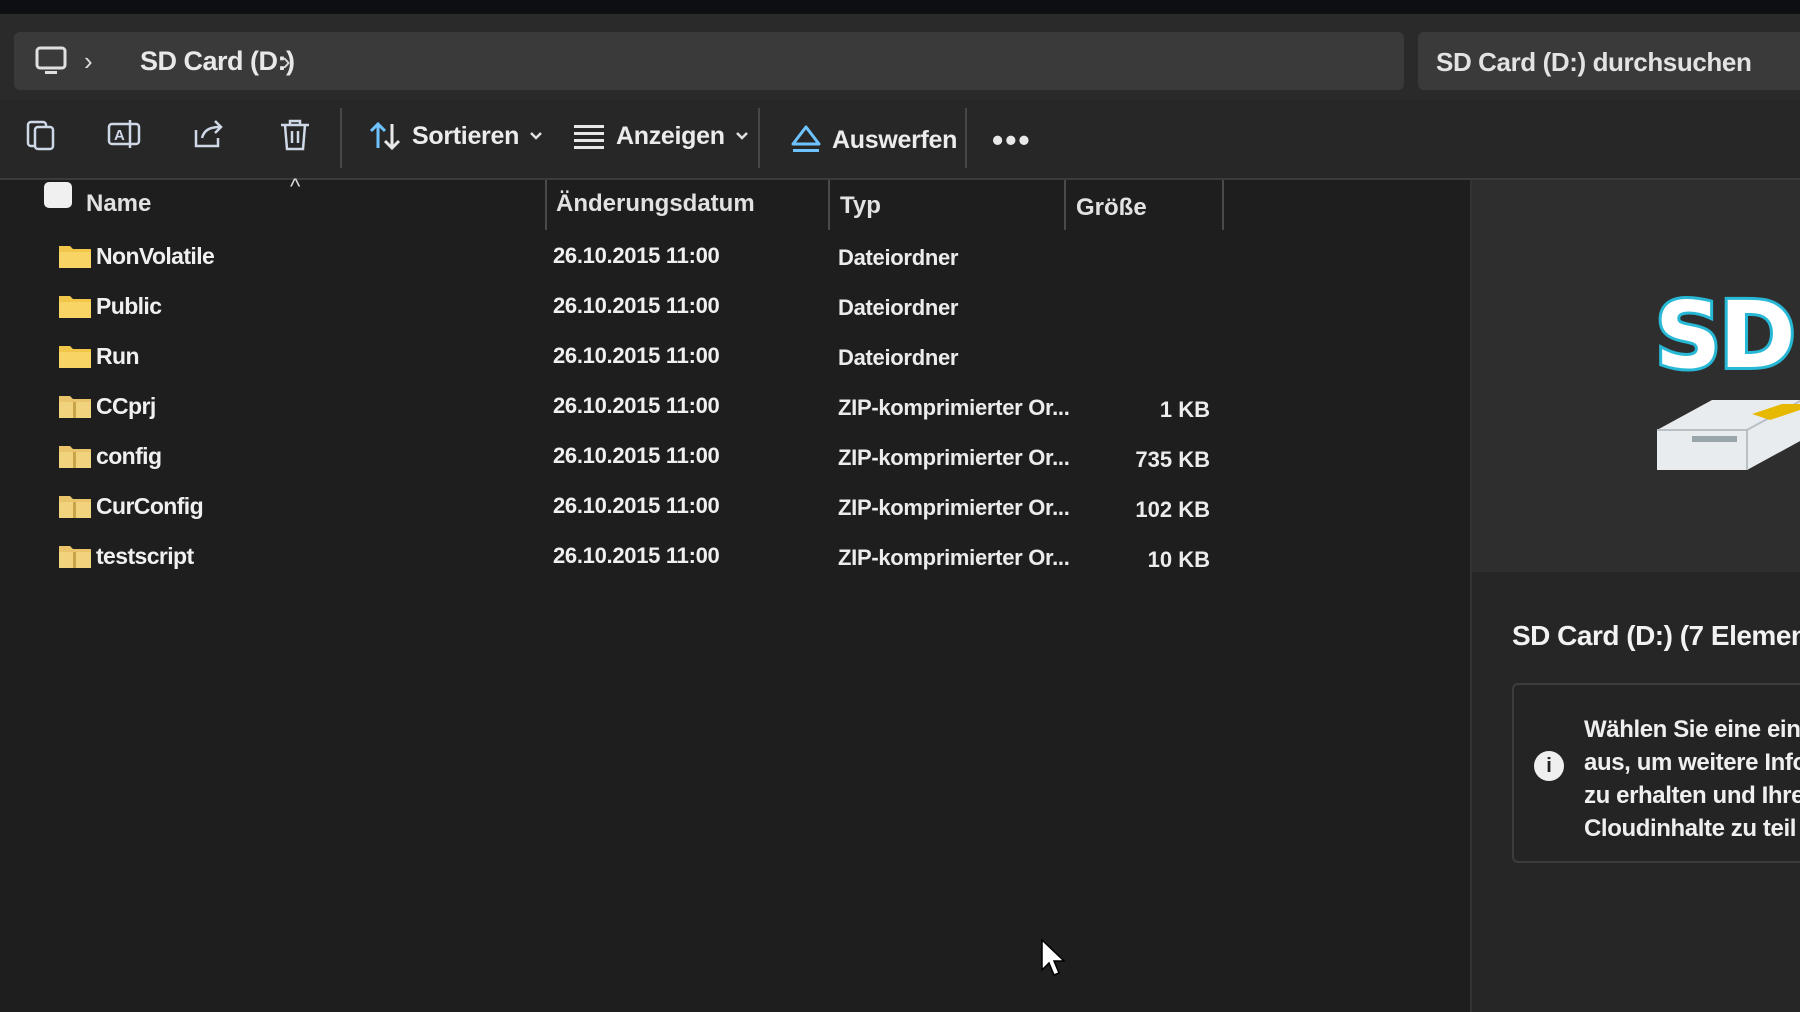 The width and height of the screenshot is (1800, 1012). I want to click on column-header-type: Typ, so click(950, 205).